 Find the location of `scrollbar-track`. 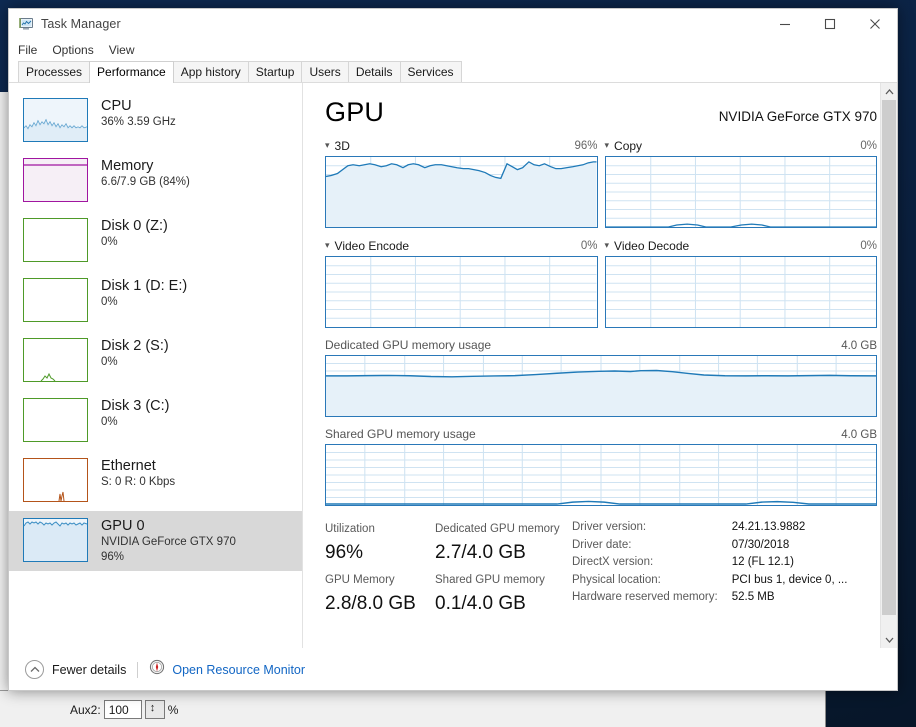

scrollbar-track is located at coordinates (889, 365).